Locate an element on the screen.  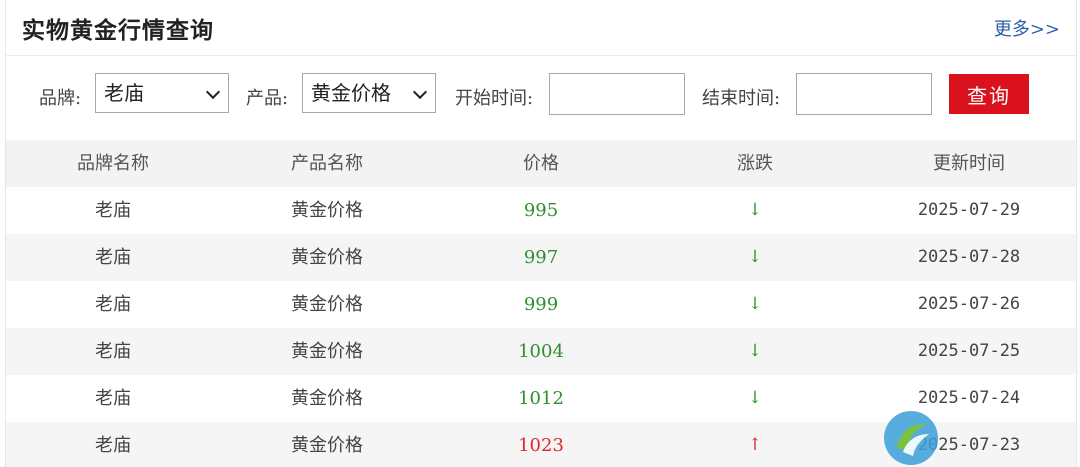
cell-price: 995 is located at coordinates (541, 210).